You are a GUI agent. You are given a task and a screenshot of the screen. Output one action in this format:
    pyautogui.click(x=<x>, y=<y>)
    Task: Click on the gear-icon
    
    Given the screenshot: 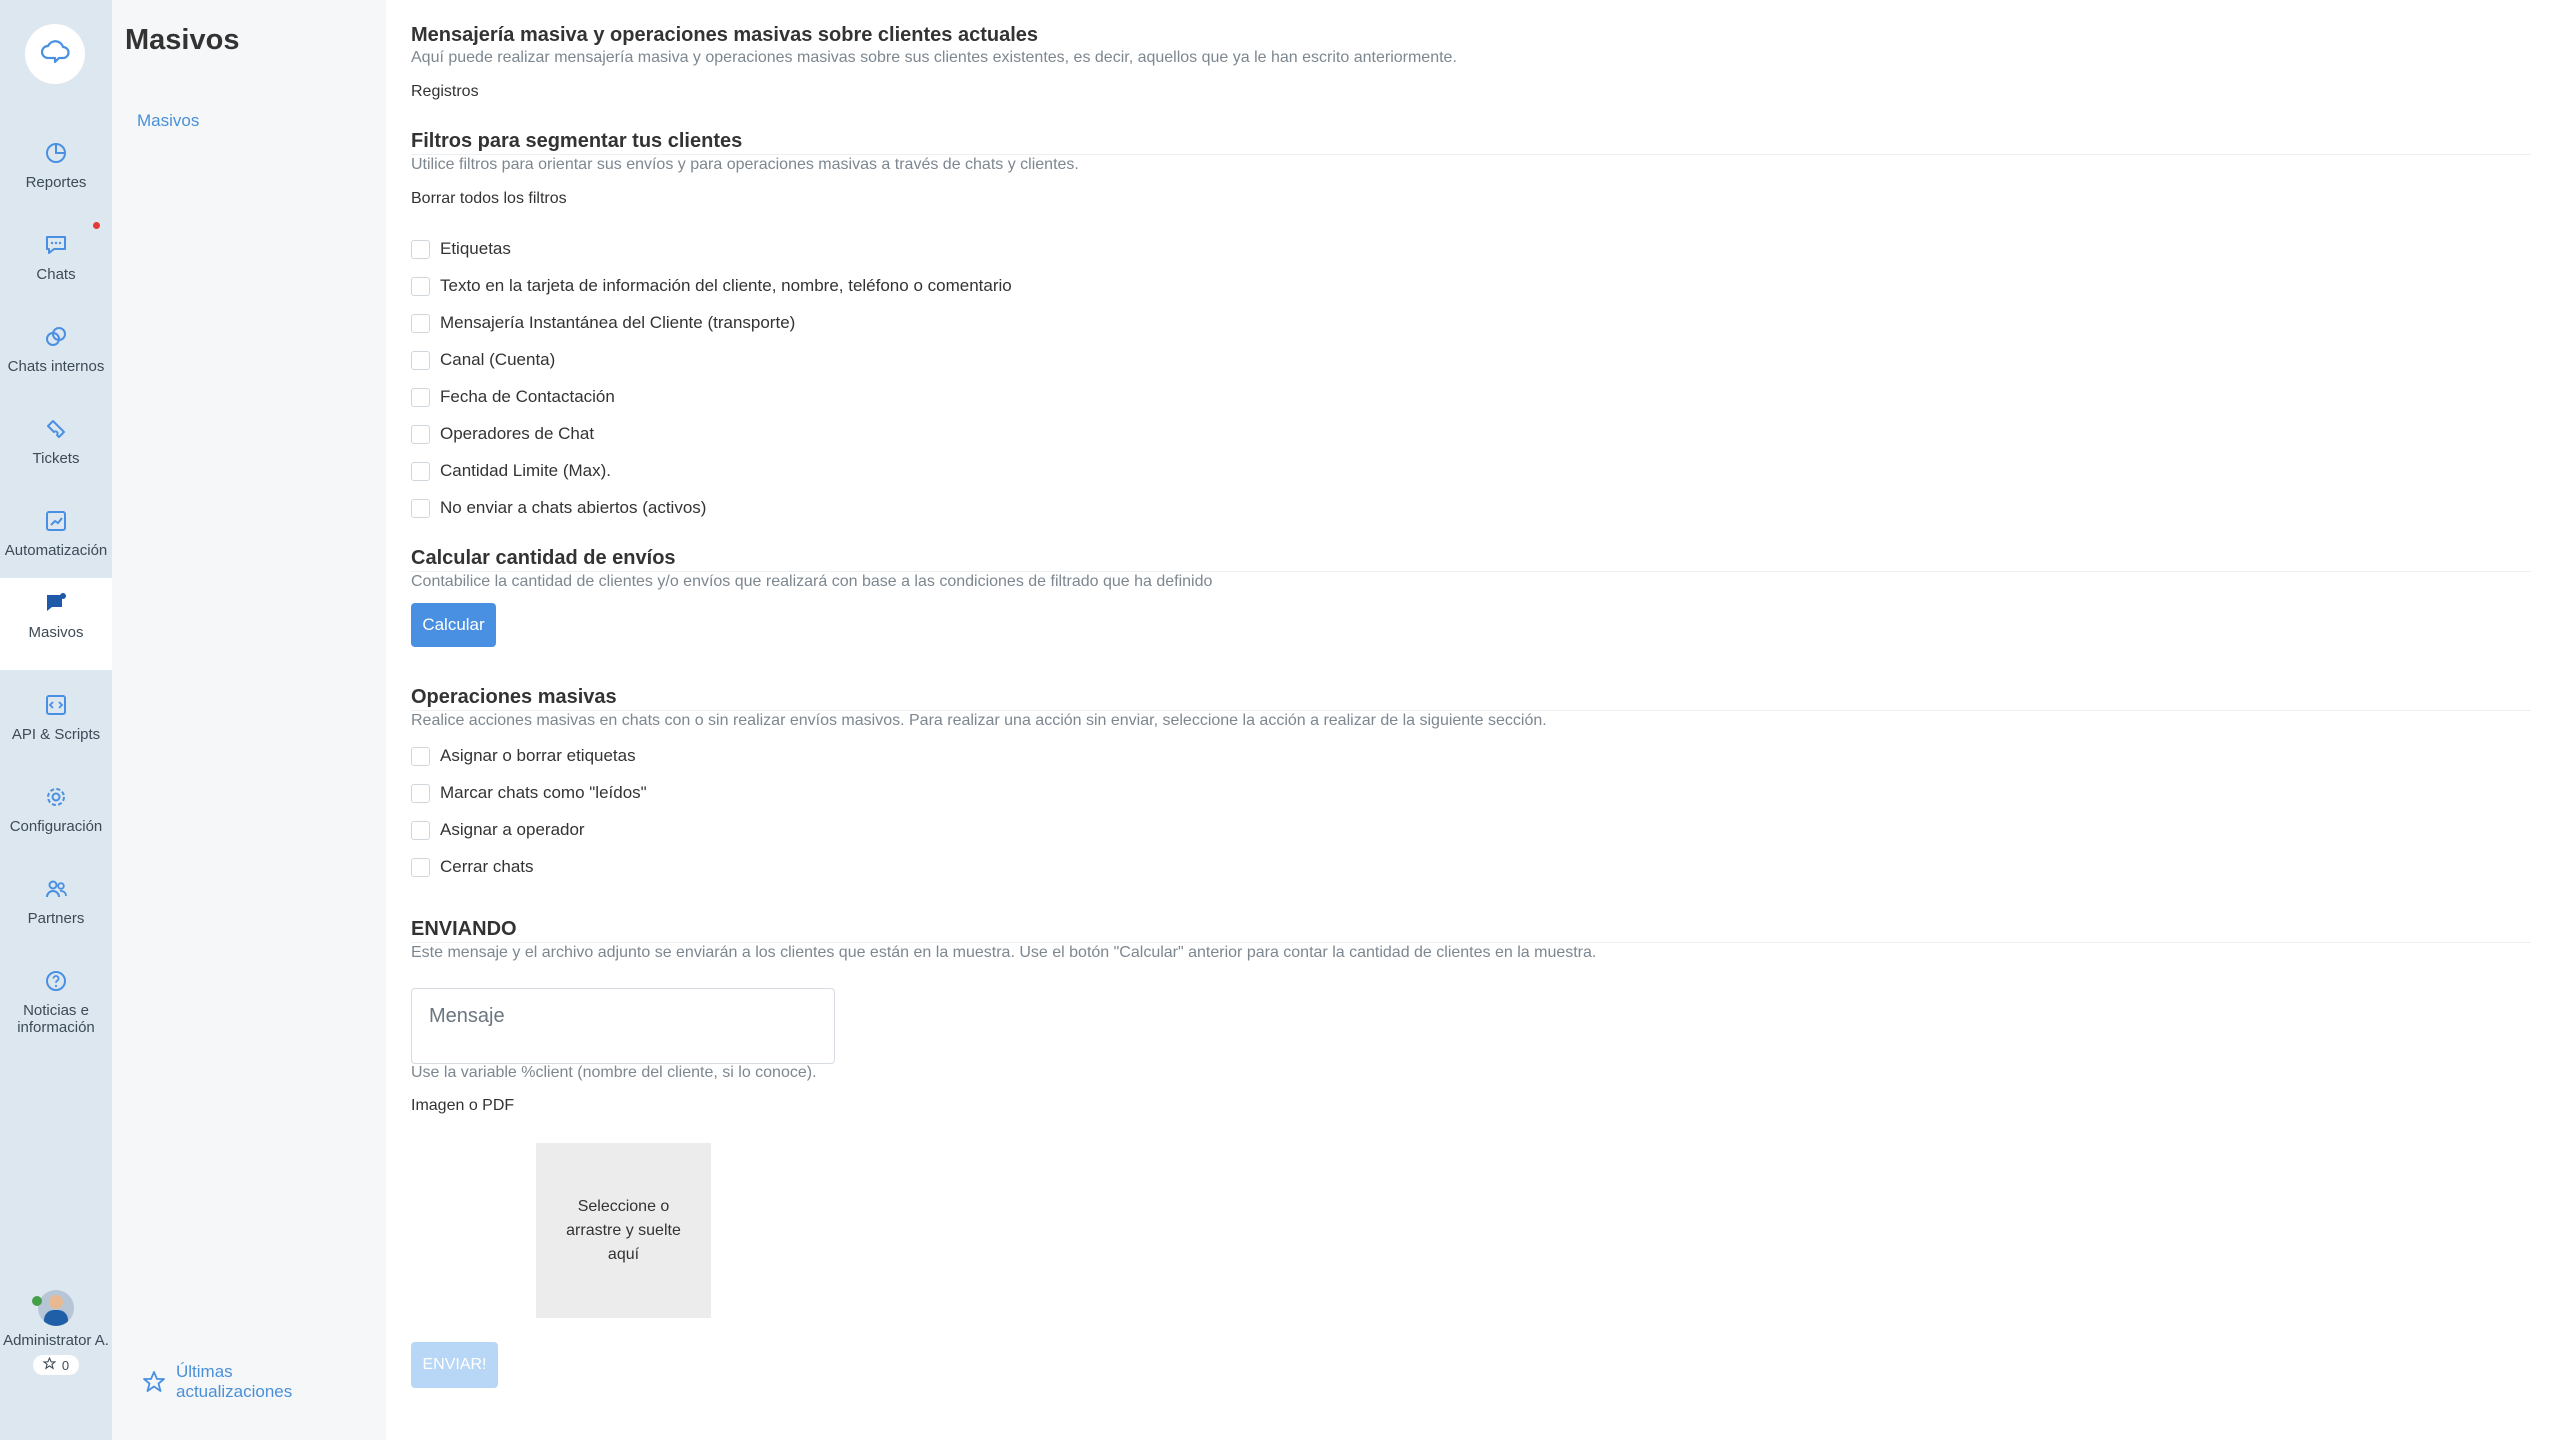 What is the action you would take?
    pyautogui.click(x=56, y=797)
    